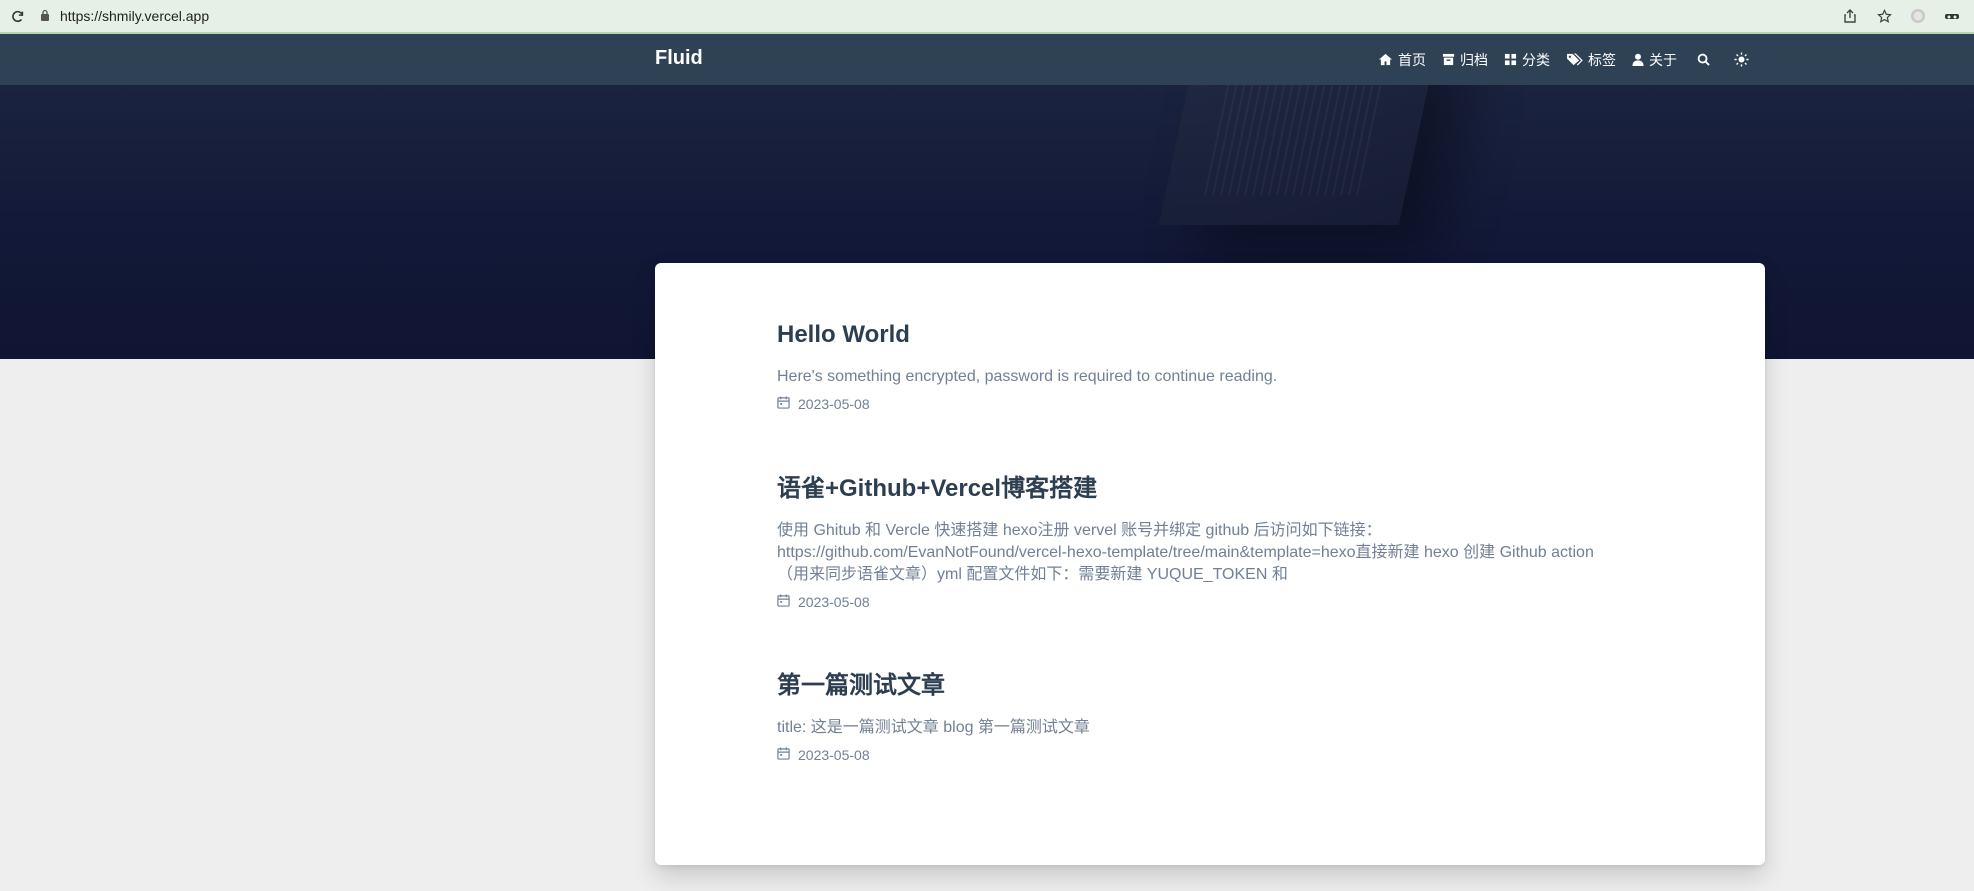  I want to click on post-title: 语雀+Github+Vercel博客搭建, so click(1197, 489).